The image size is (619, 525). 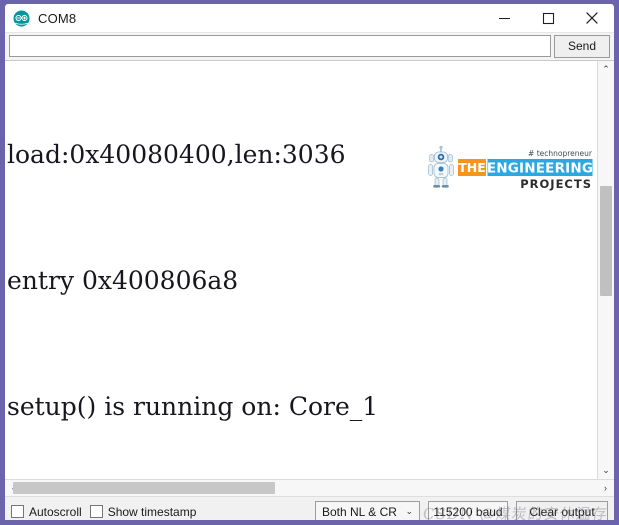 I want to click on baud-rate-value: 115200 baud, so click(x=468, y=511).